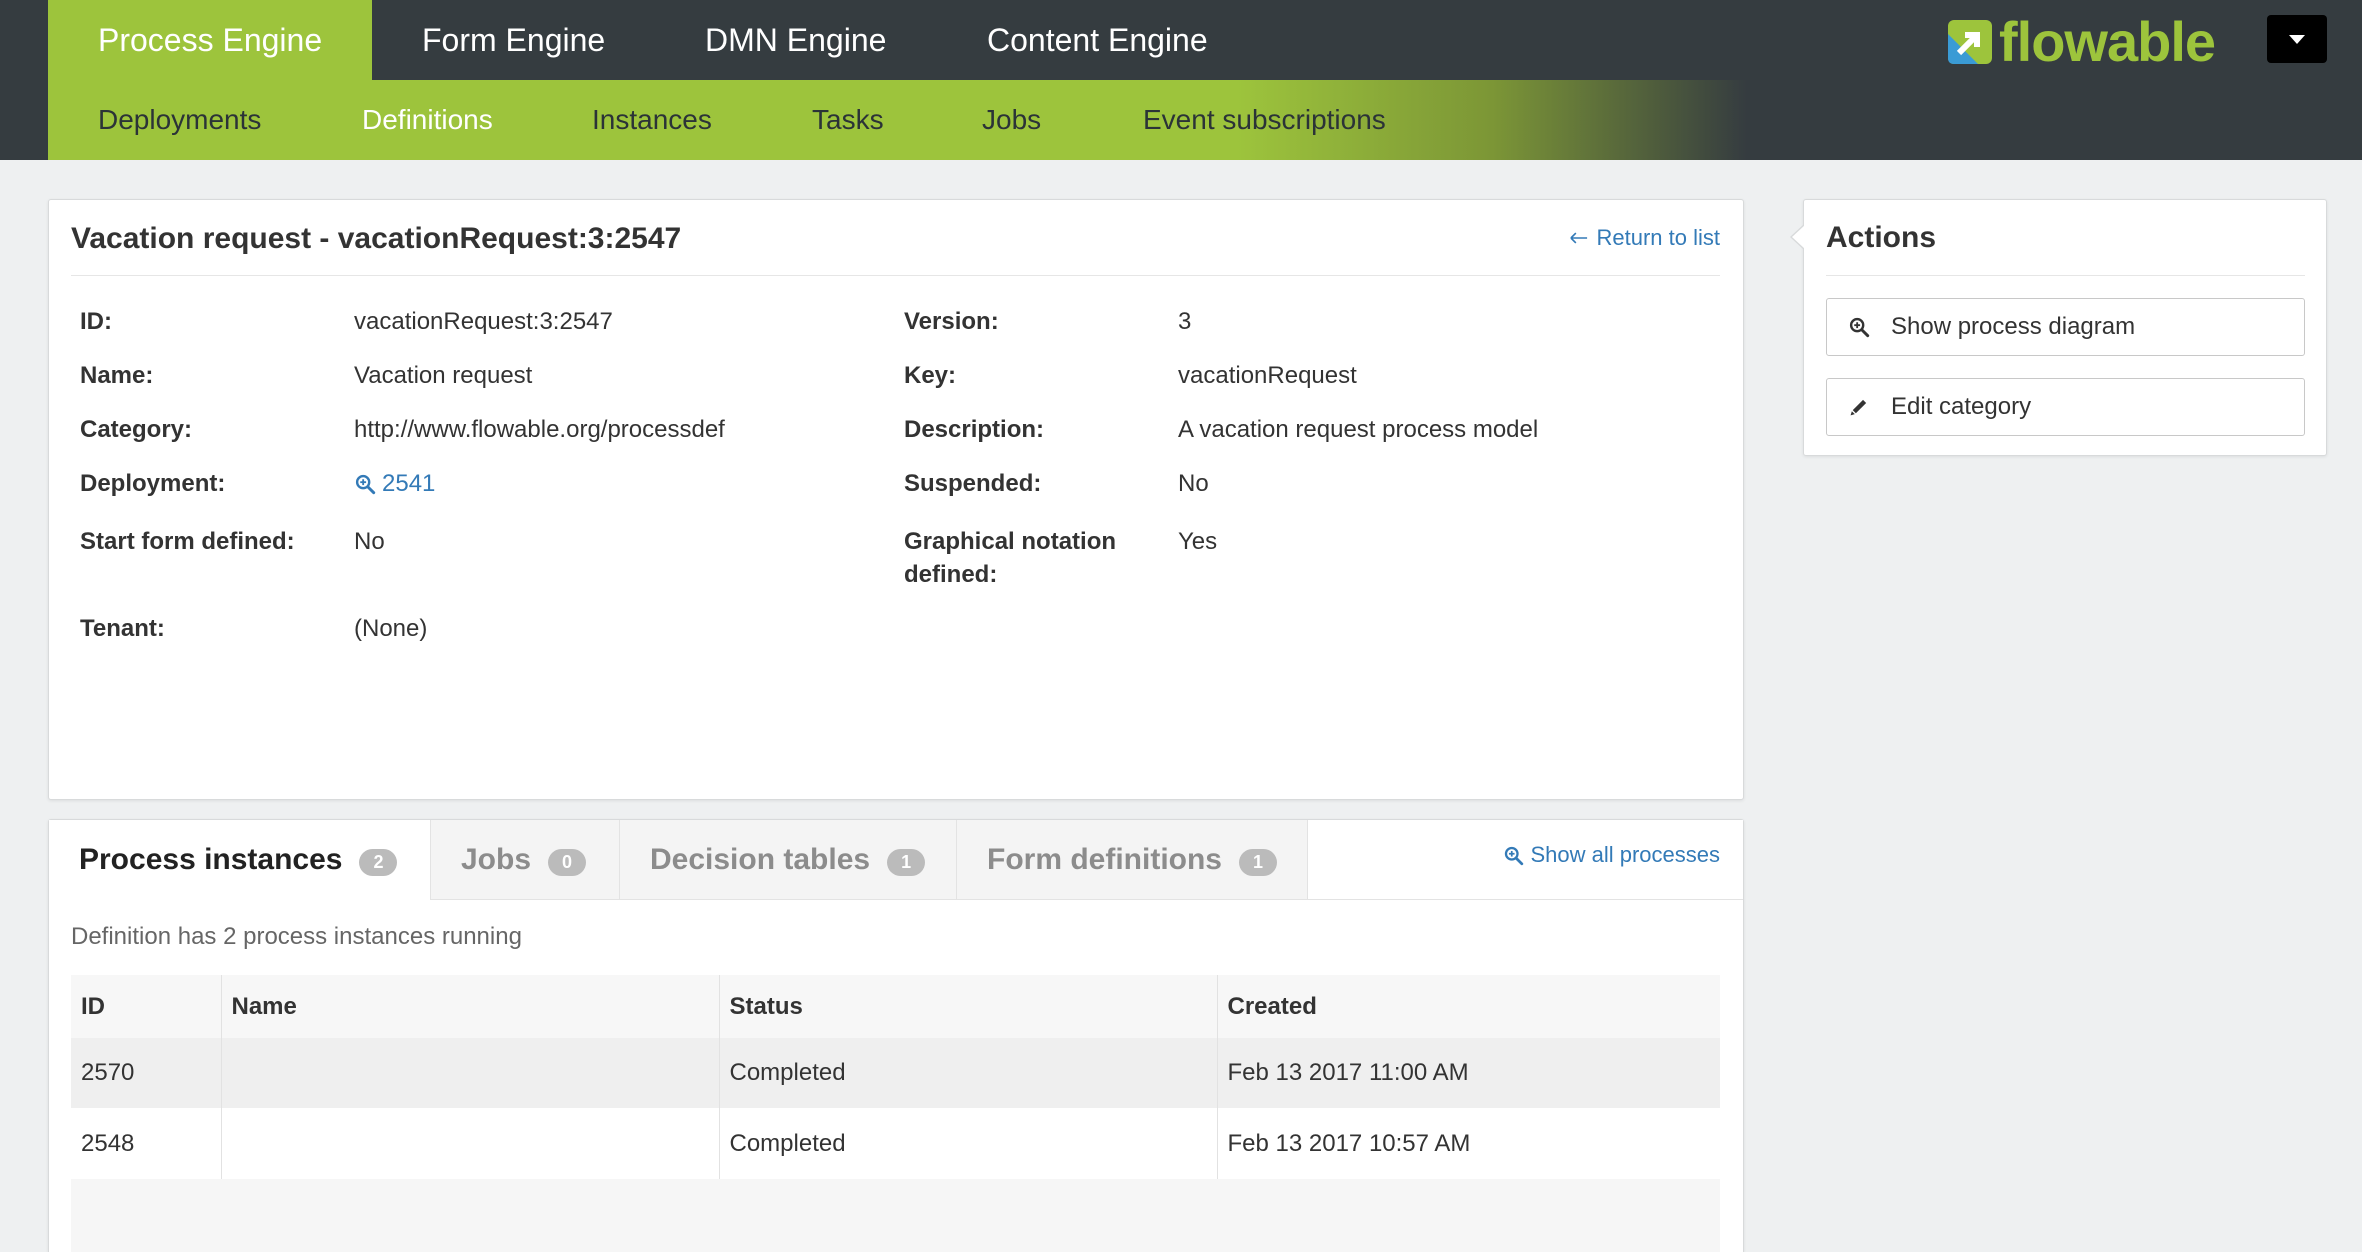 The width and height of the screenshot is (2362, 1252). I want to click on table-row: 2570 Completed Feb 13 2017 11:00 AM, so click(895, 1073).